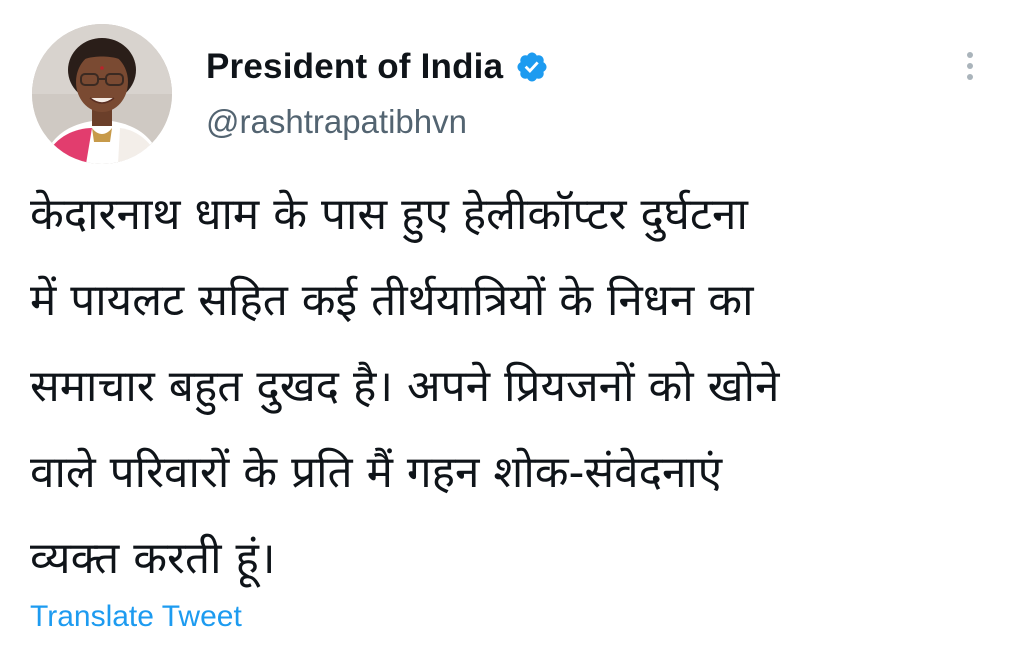 The image size is (1024, 654). I want to click on author-display-name: President of India, so click(354, 67).